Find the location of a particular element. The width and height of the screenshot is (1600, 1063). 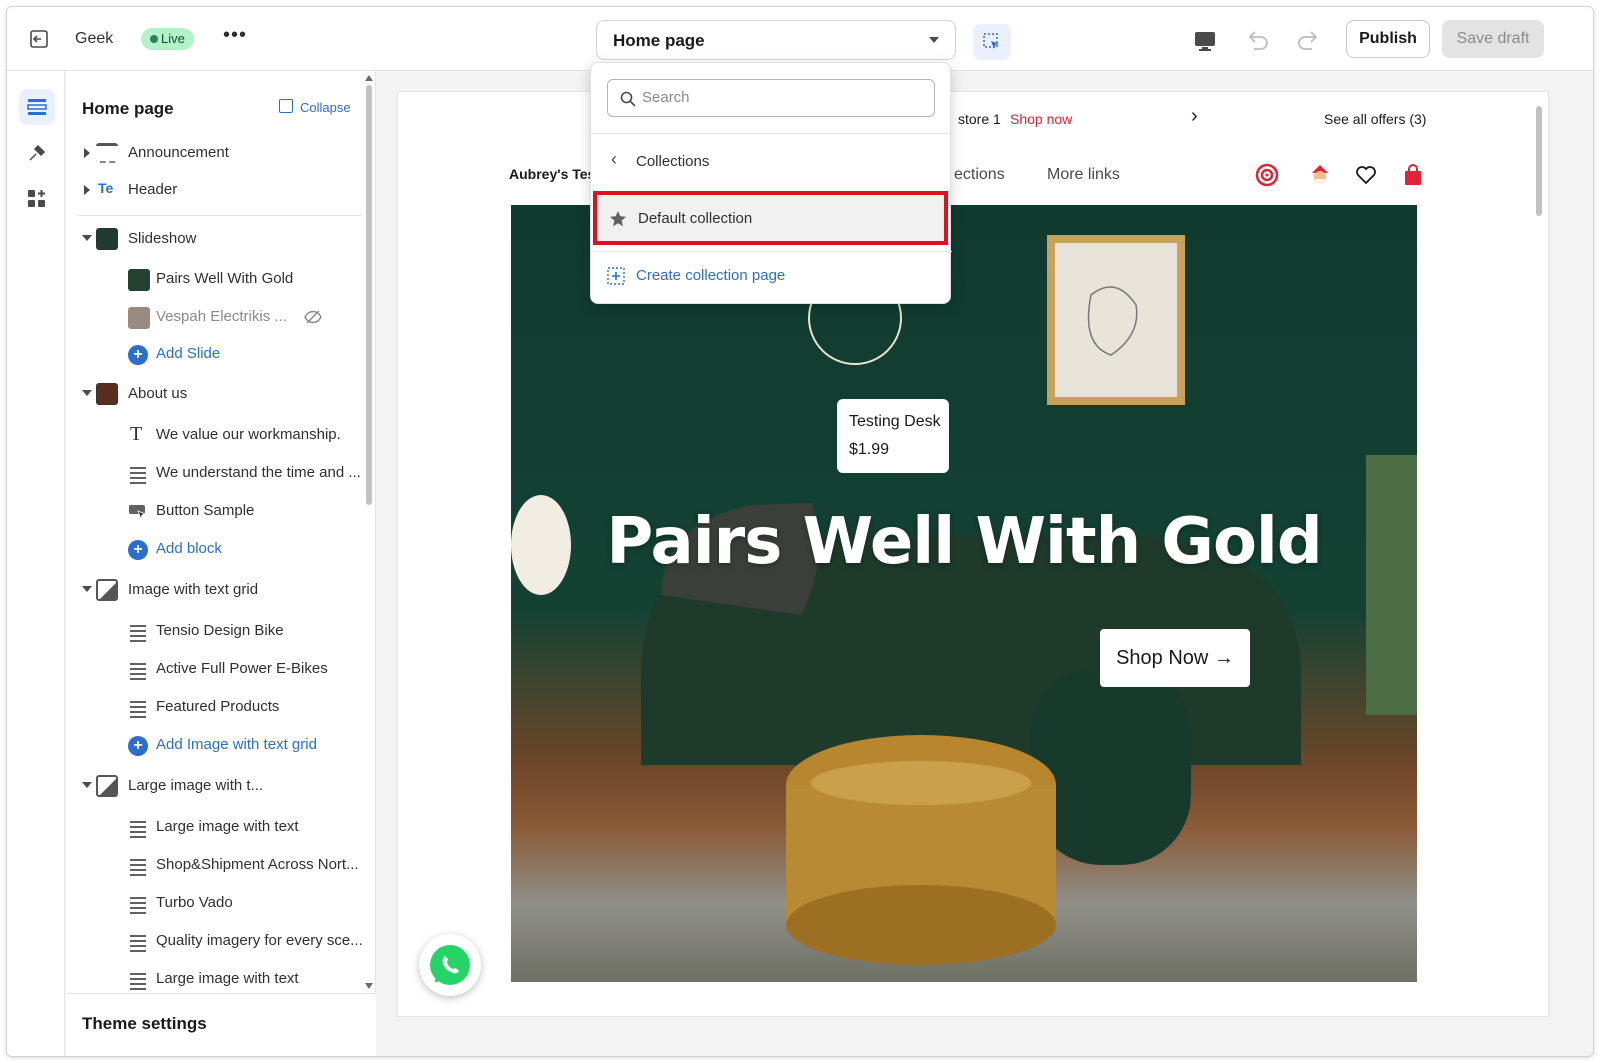

section-about-us: About us is located at coordinates (214, 395).